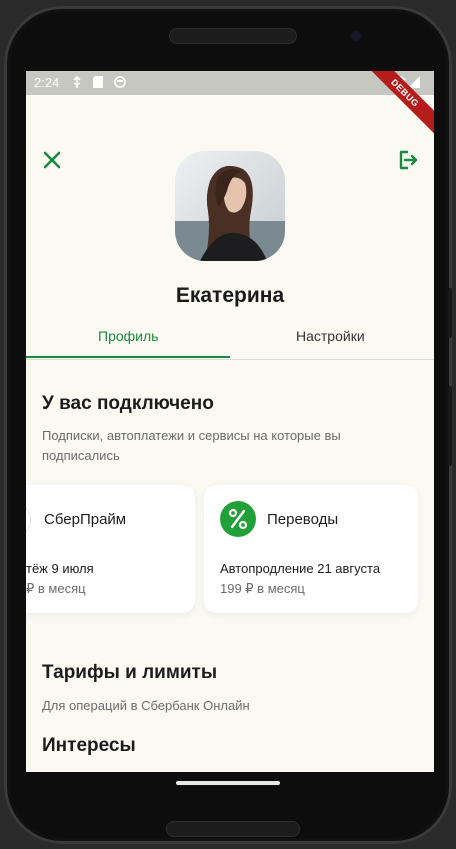 This screenshot has width=456, height=849. Describe the element at coordinates (128, 336) in the screenshot. I see `tab-profile: Профиль` at that location.